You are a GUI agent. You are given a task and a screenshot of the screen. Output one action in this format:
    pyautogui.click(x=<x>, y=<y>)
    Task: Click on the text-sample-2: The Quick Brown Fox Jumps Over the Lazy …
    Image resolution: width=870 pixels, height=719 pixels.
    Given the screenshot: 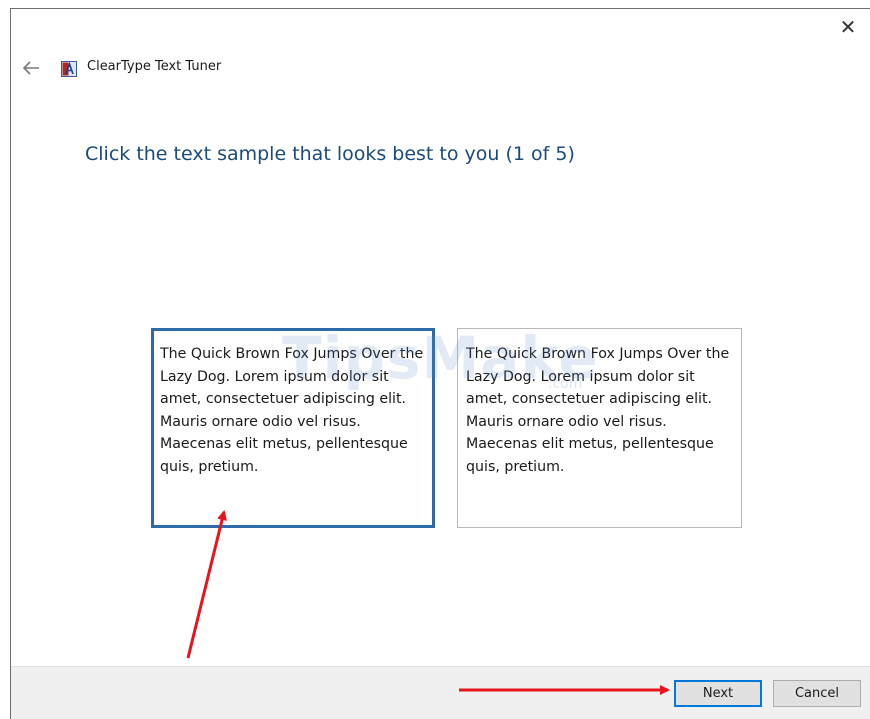 What is the action you would take?
    pyautogui.click(x=599, y=428)
    